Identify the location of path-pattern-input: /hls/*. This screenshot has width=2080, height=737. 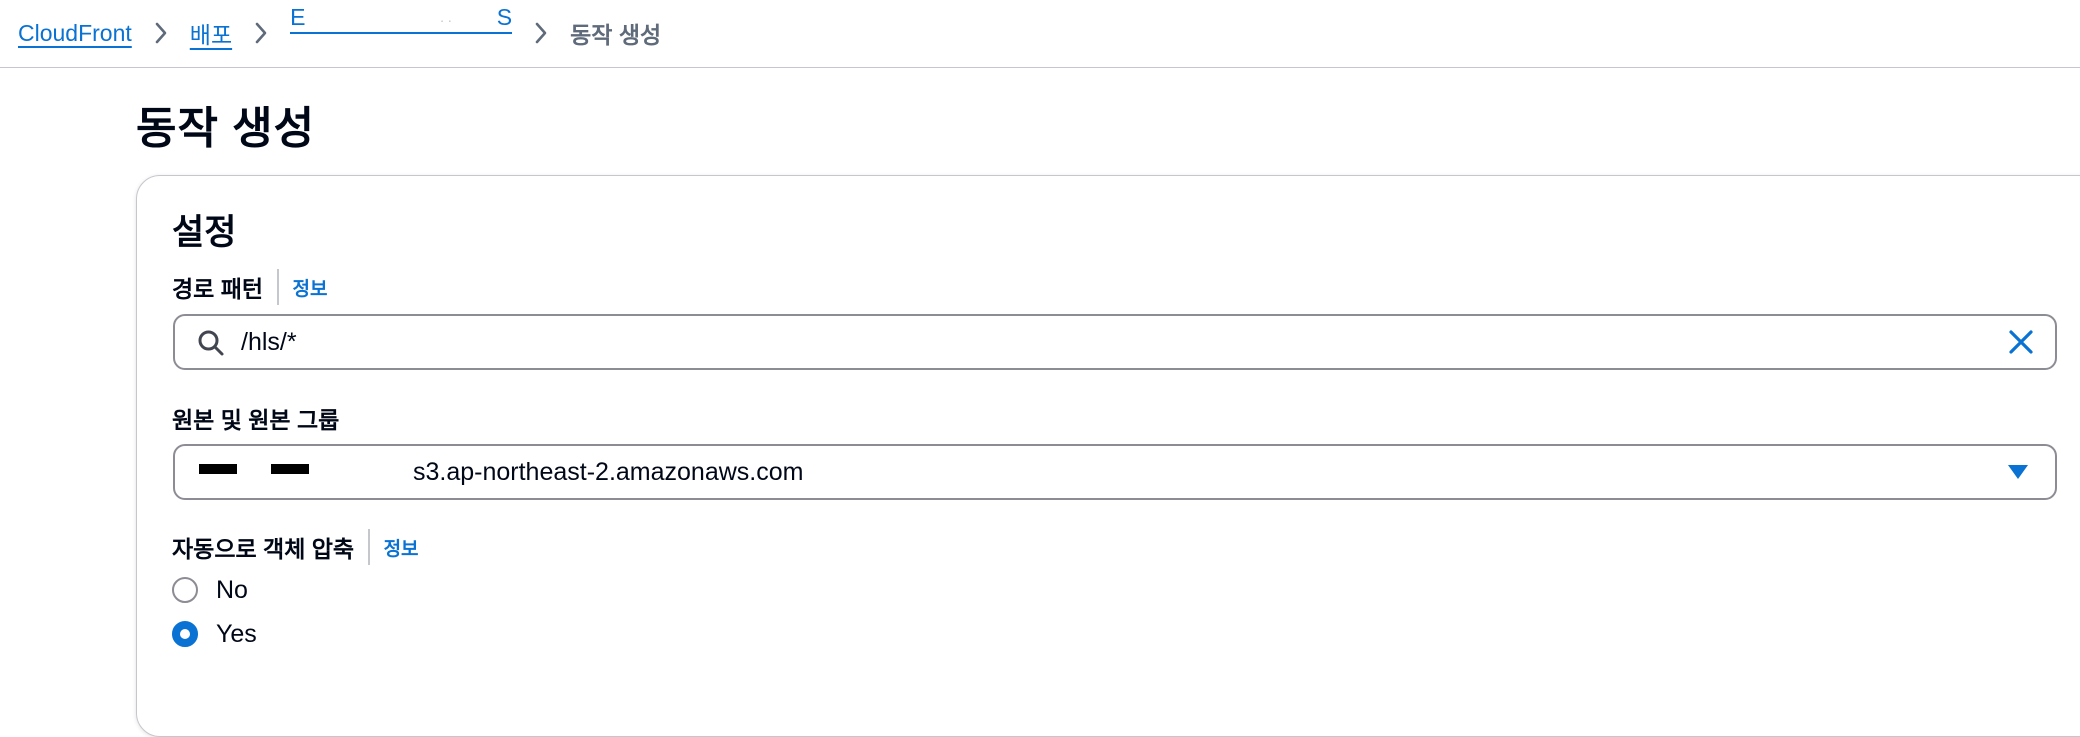
(1115, 342).